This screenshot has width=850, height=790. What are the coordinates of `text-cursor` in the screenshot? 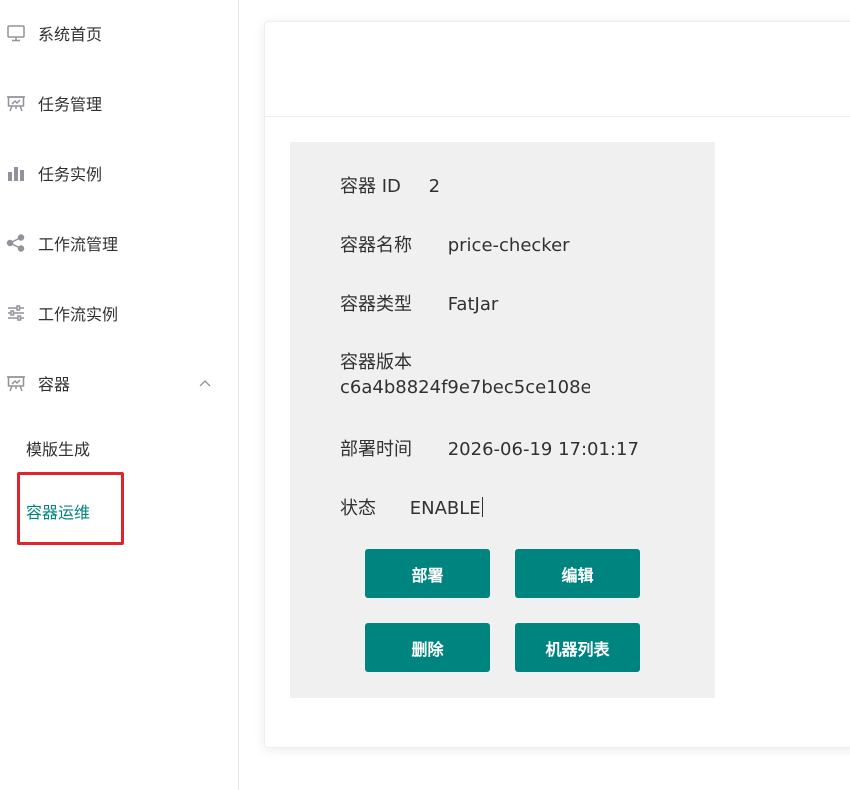 It's located at (482, 507).